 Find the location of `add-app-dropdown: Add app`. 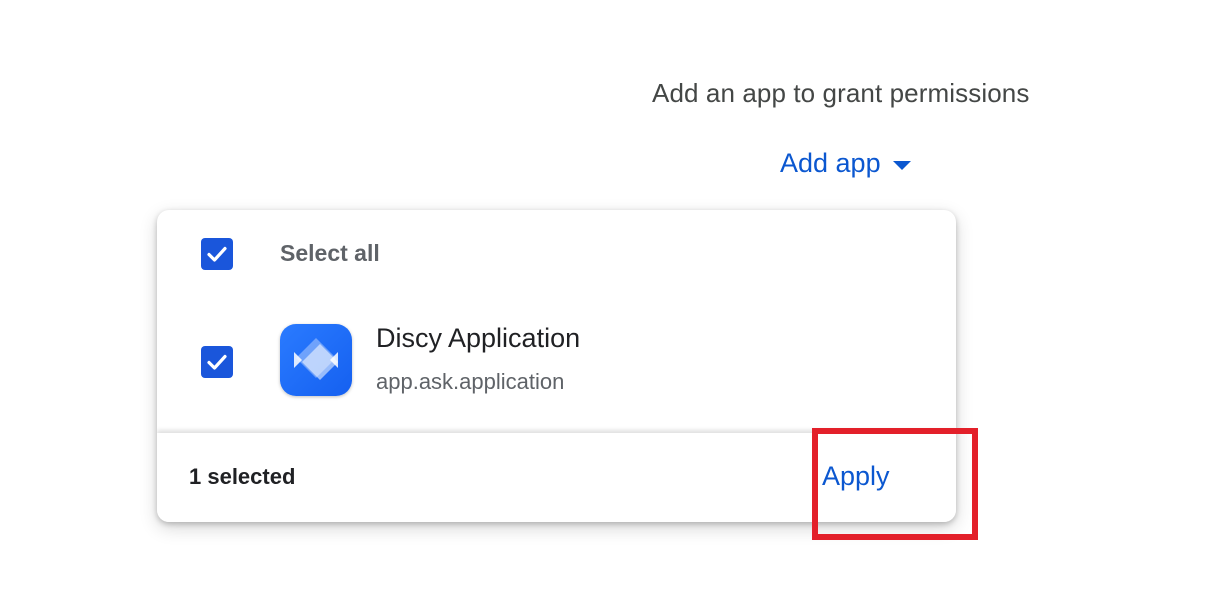

add-app-dropdown: Add app is located at coordinates (845, 163).